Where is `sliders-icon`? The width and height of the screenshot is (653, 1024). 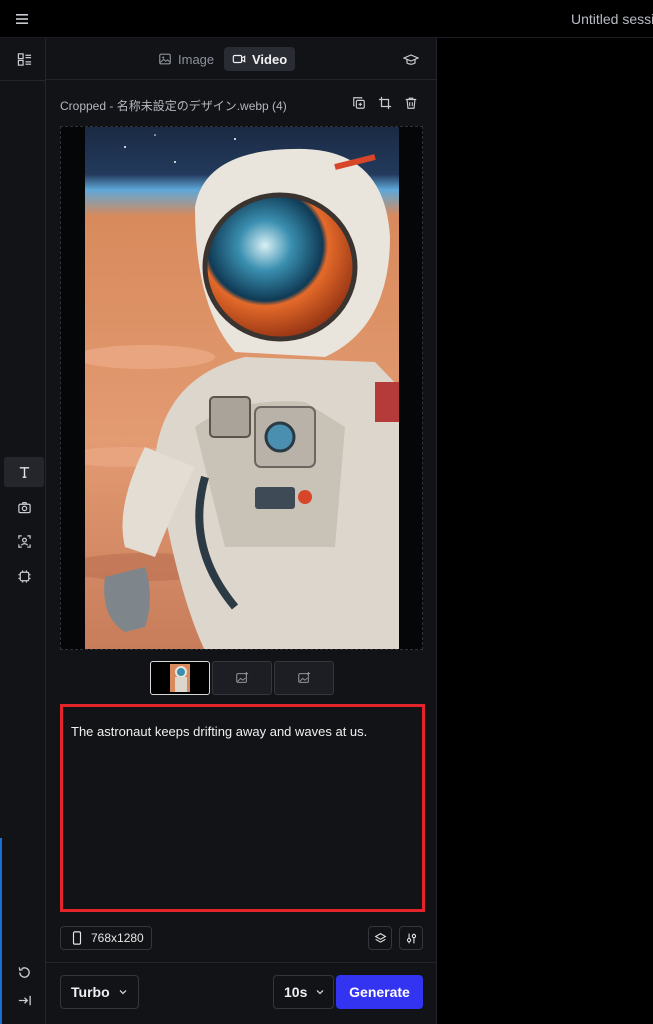
sliders-icon is located at coordinates (411, 938).